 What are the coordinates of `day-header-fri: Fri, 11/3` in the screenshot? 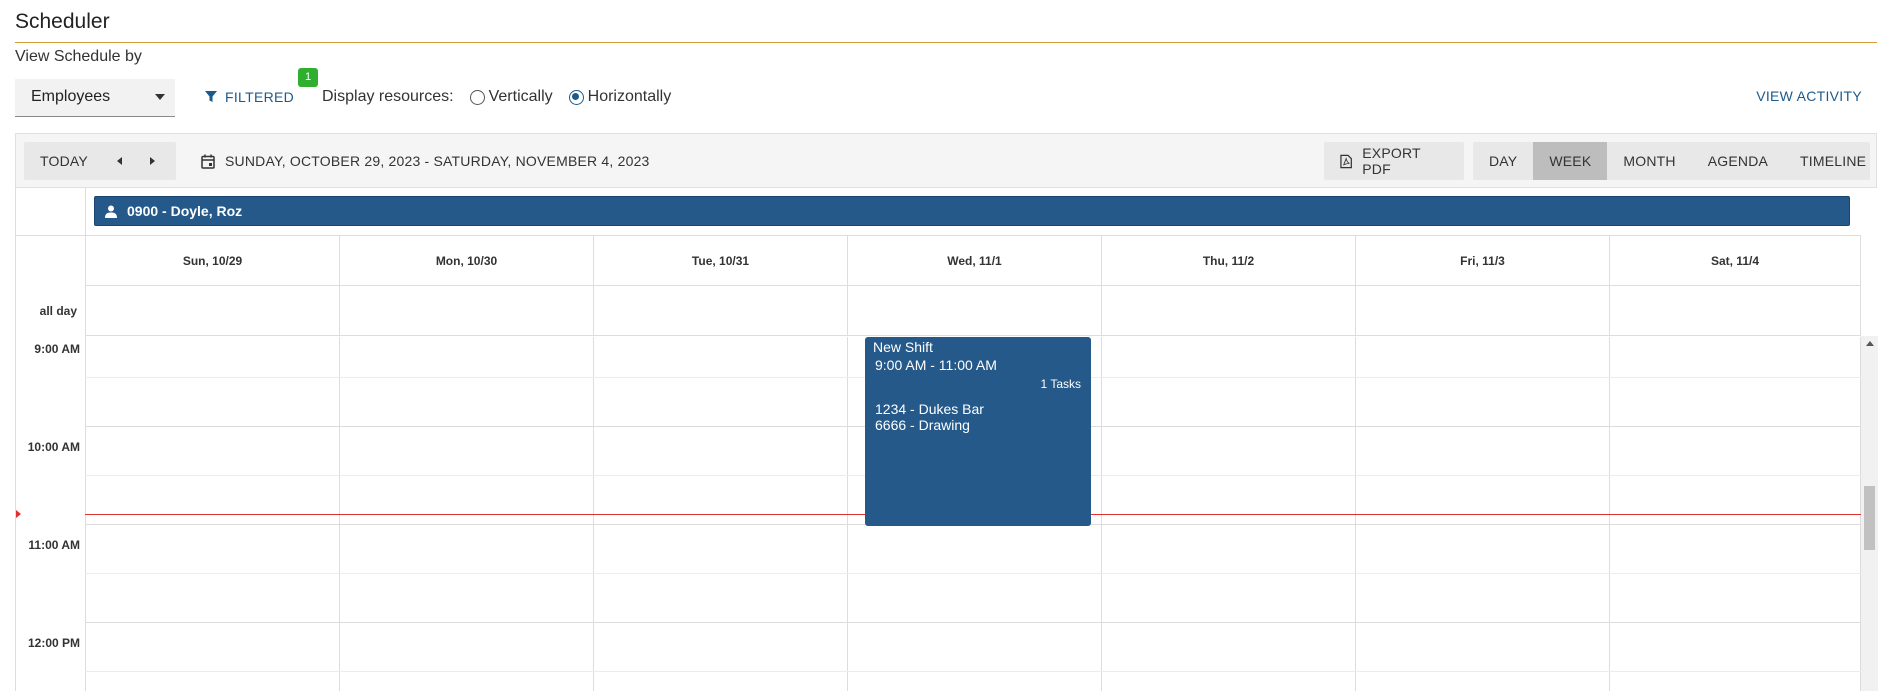 It's located at (1483, 261).